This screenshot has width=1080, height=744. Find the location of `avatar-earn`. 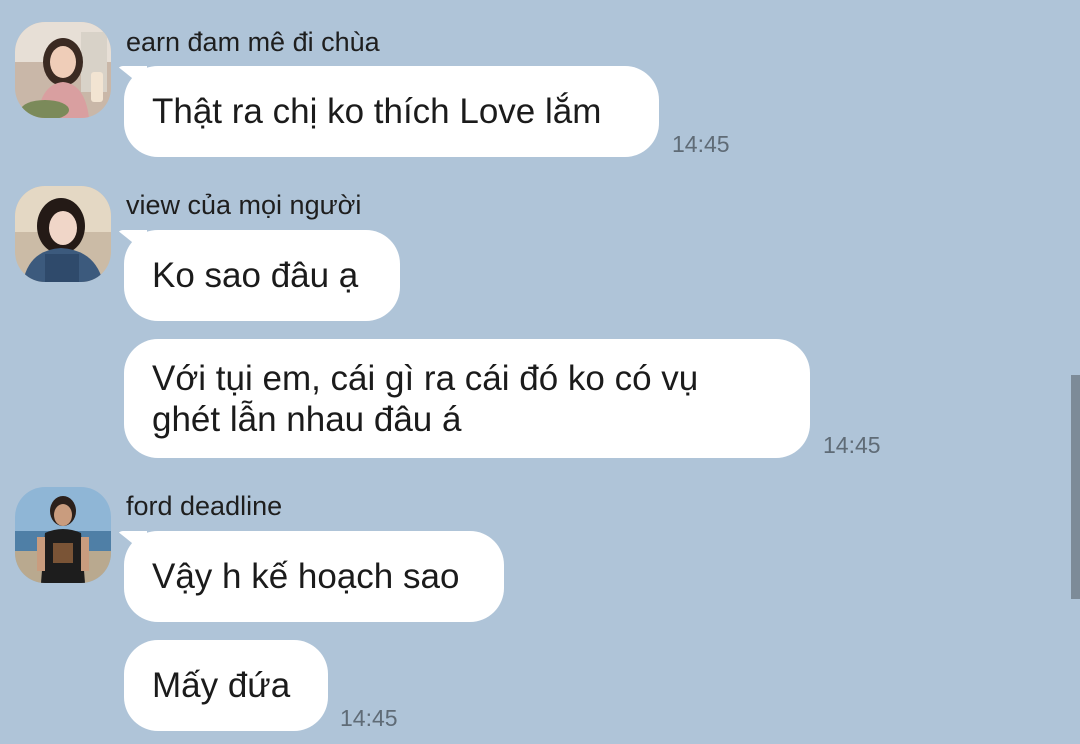

avatar-earn is located at coordinates (63, 70).